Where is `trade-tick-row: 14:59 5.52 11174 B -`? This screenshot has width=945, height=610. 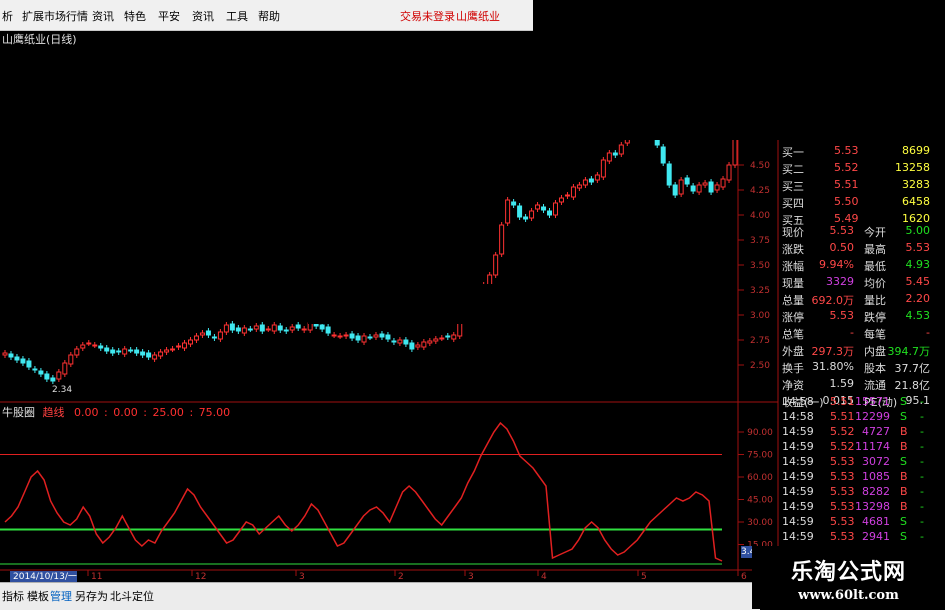
trade-tick-row: 14:59 5.52 11174 B - is located at coordinates (856, 446).